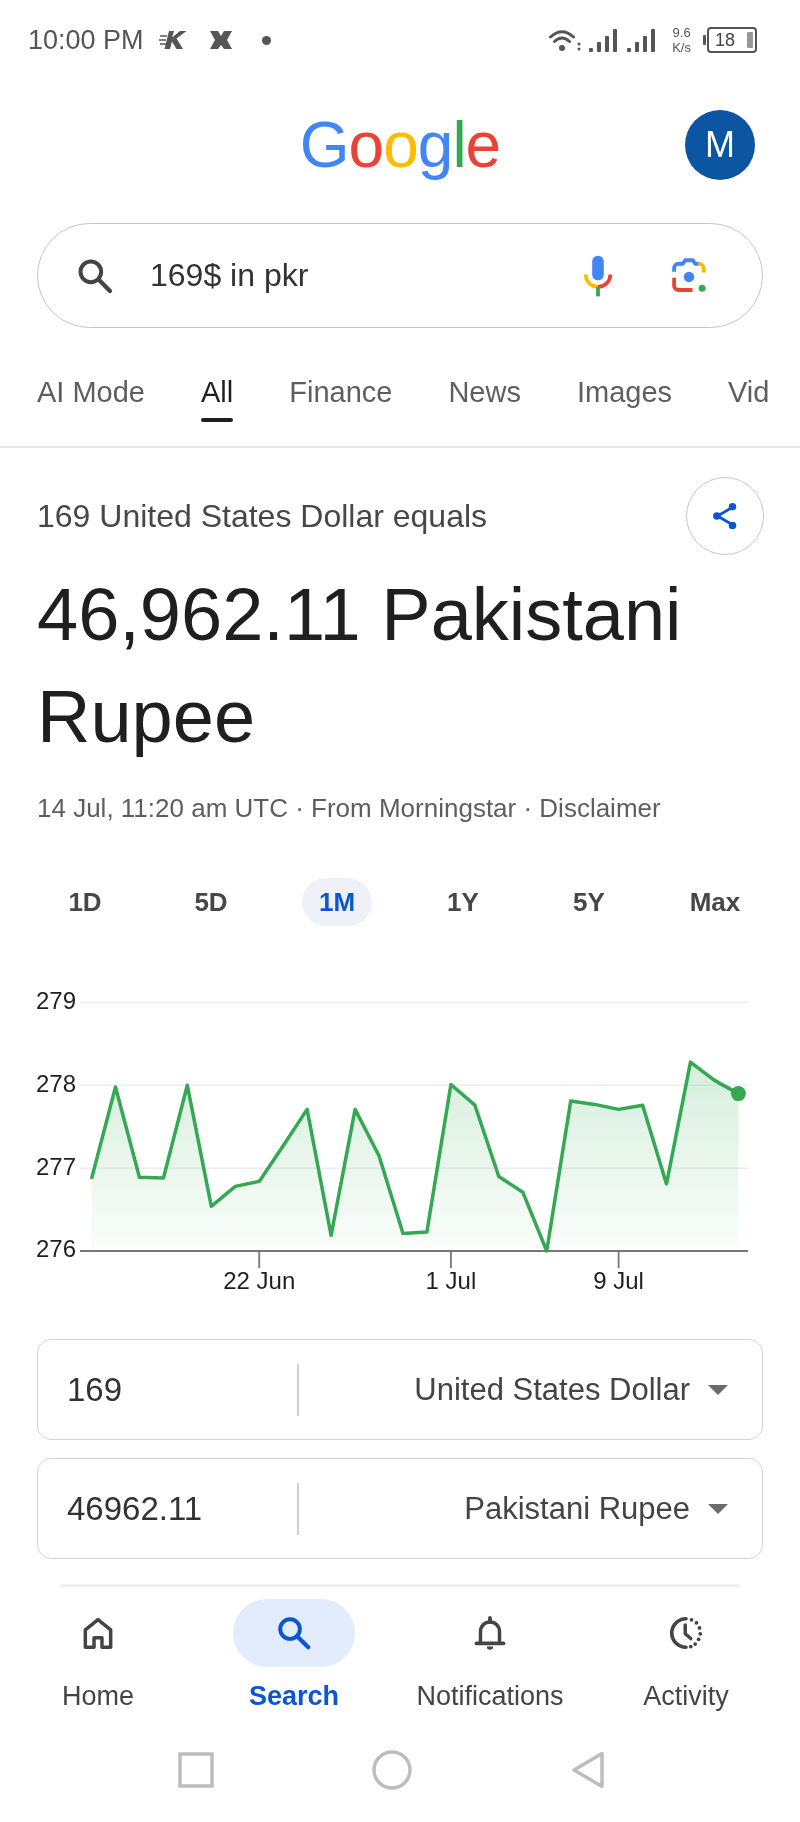 The height and width of the screenshot is (1822, 800). I want to click on battery-indicator: 18, so click(730, 40).